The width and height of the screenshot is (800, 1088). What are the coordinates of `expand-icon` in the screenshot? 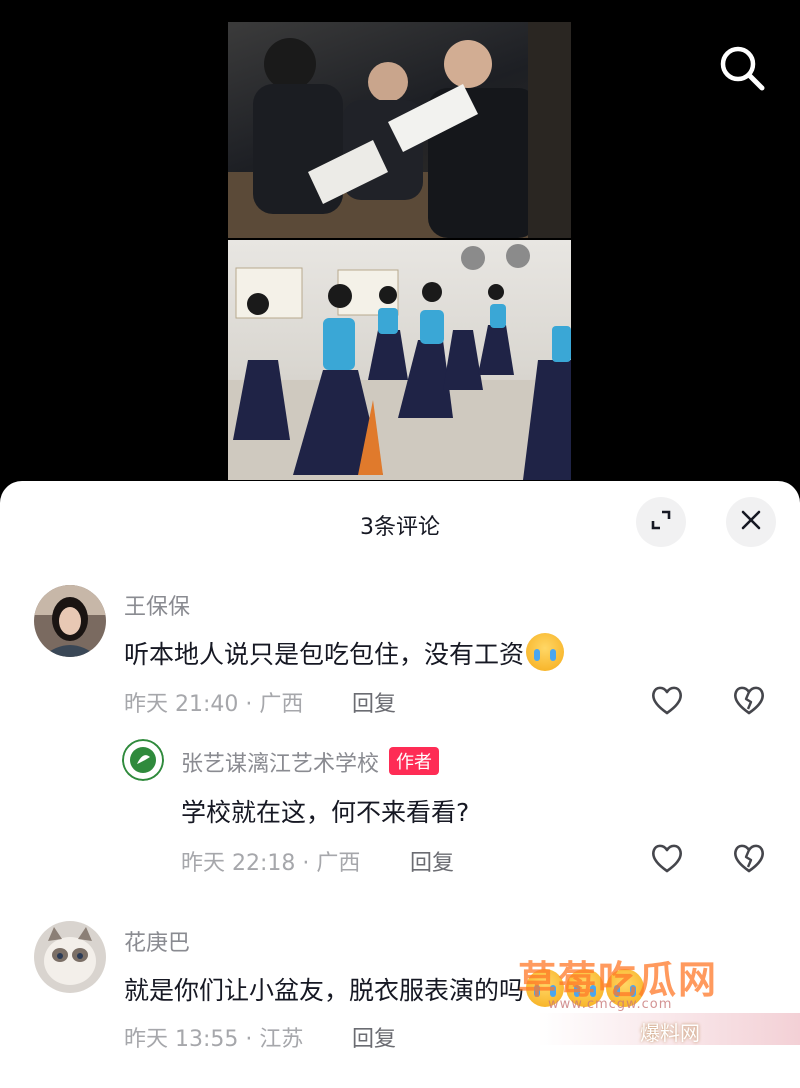 It's located at (661, 522).